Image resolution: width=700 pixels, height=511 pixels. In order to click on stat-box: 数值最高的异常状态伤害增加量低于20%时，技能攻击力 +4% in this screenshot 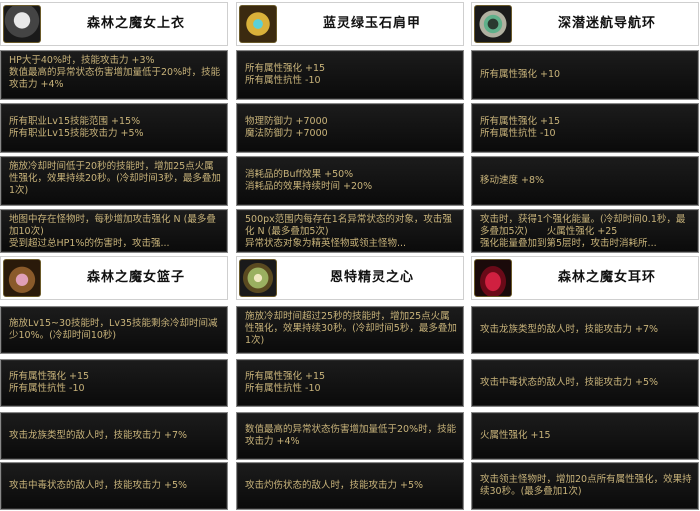, I will do `click(350, 436)`.